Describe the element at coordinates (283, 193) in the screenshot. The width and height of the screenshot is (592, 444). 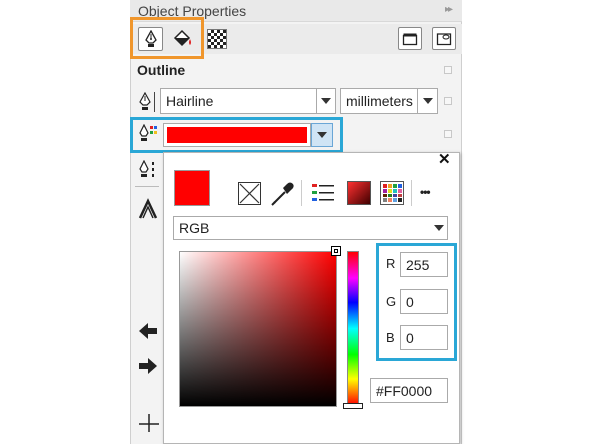
I see `eyedropper-icon` at that location.